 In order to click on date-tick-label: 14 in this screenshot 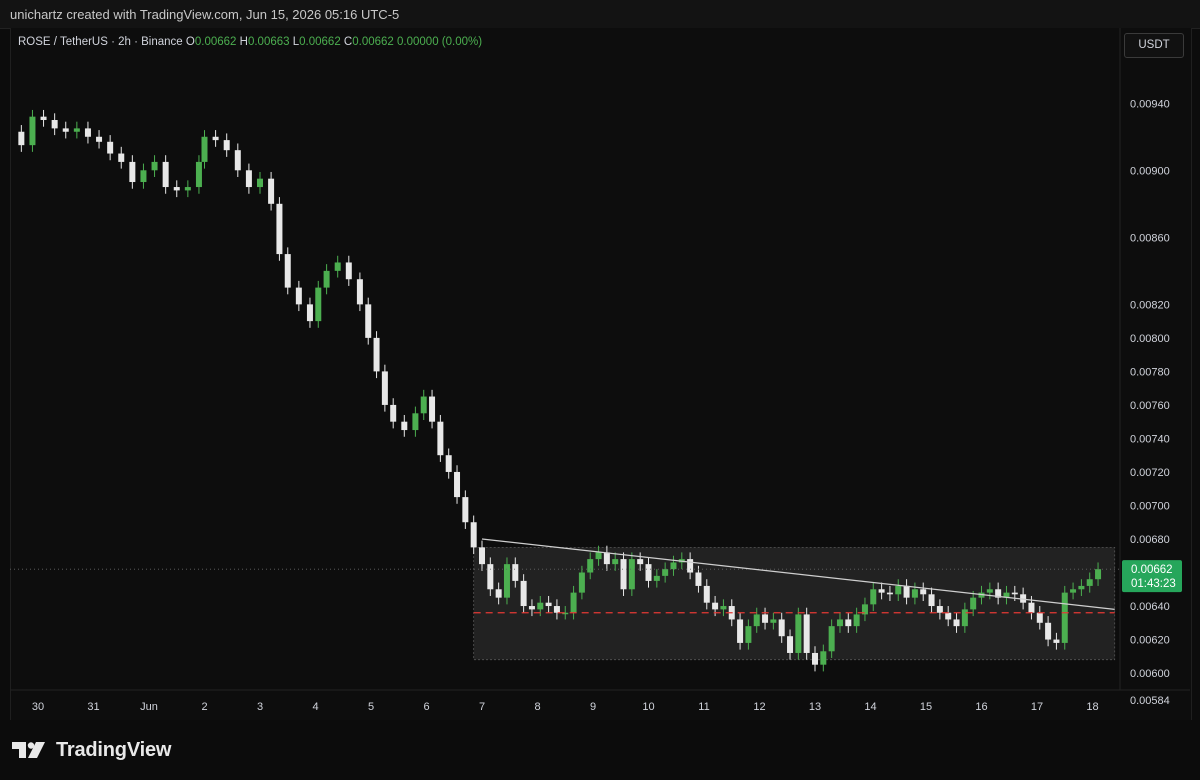, I will do `click(870, 707)`.